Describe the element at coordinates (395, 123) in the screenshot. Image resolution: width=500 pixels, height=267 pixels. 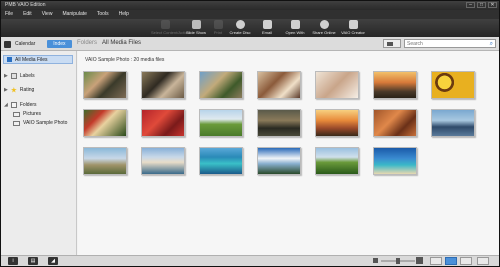
I see `thumbnail-wood-interior` at that location.